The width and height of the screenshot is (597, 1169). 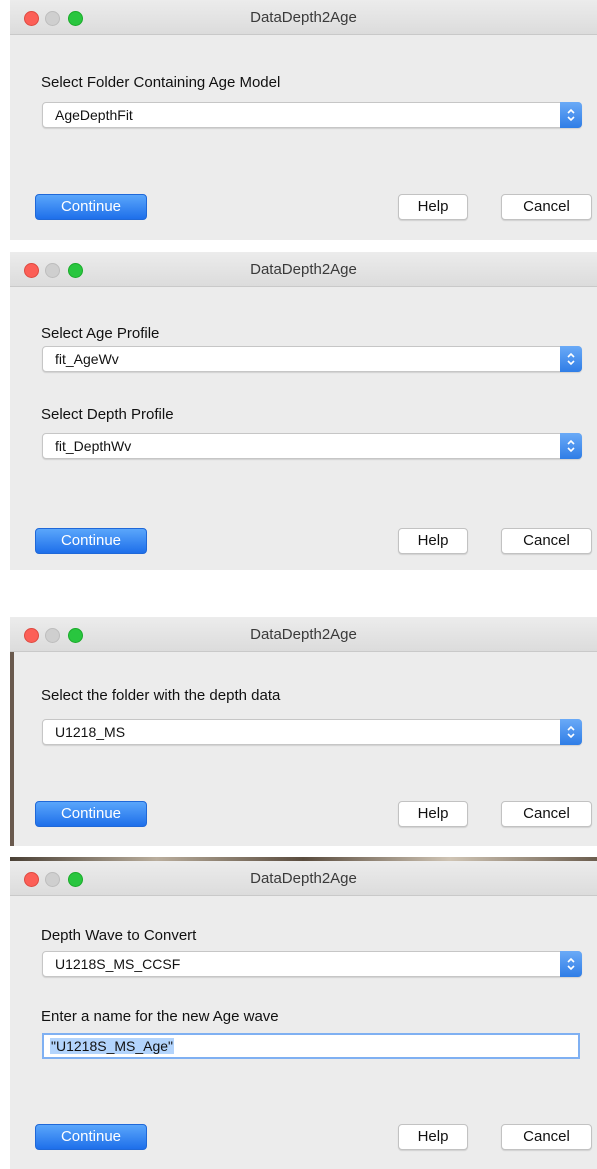 I want to click on popup-value: AgeDepthFit, so click(x=94, y=115).